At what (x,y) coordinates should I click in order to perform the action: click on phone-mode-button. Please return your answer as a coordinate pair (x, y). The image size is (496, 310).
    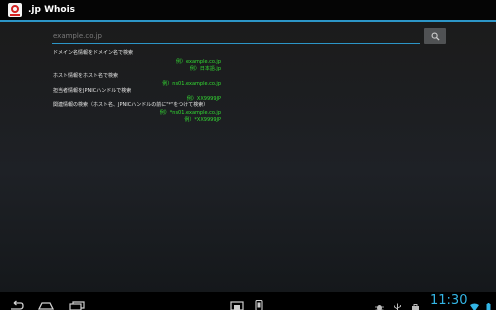
    Looking at the image, I should click on (259, 303).